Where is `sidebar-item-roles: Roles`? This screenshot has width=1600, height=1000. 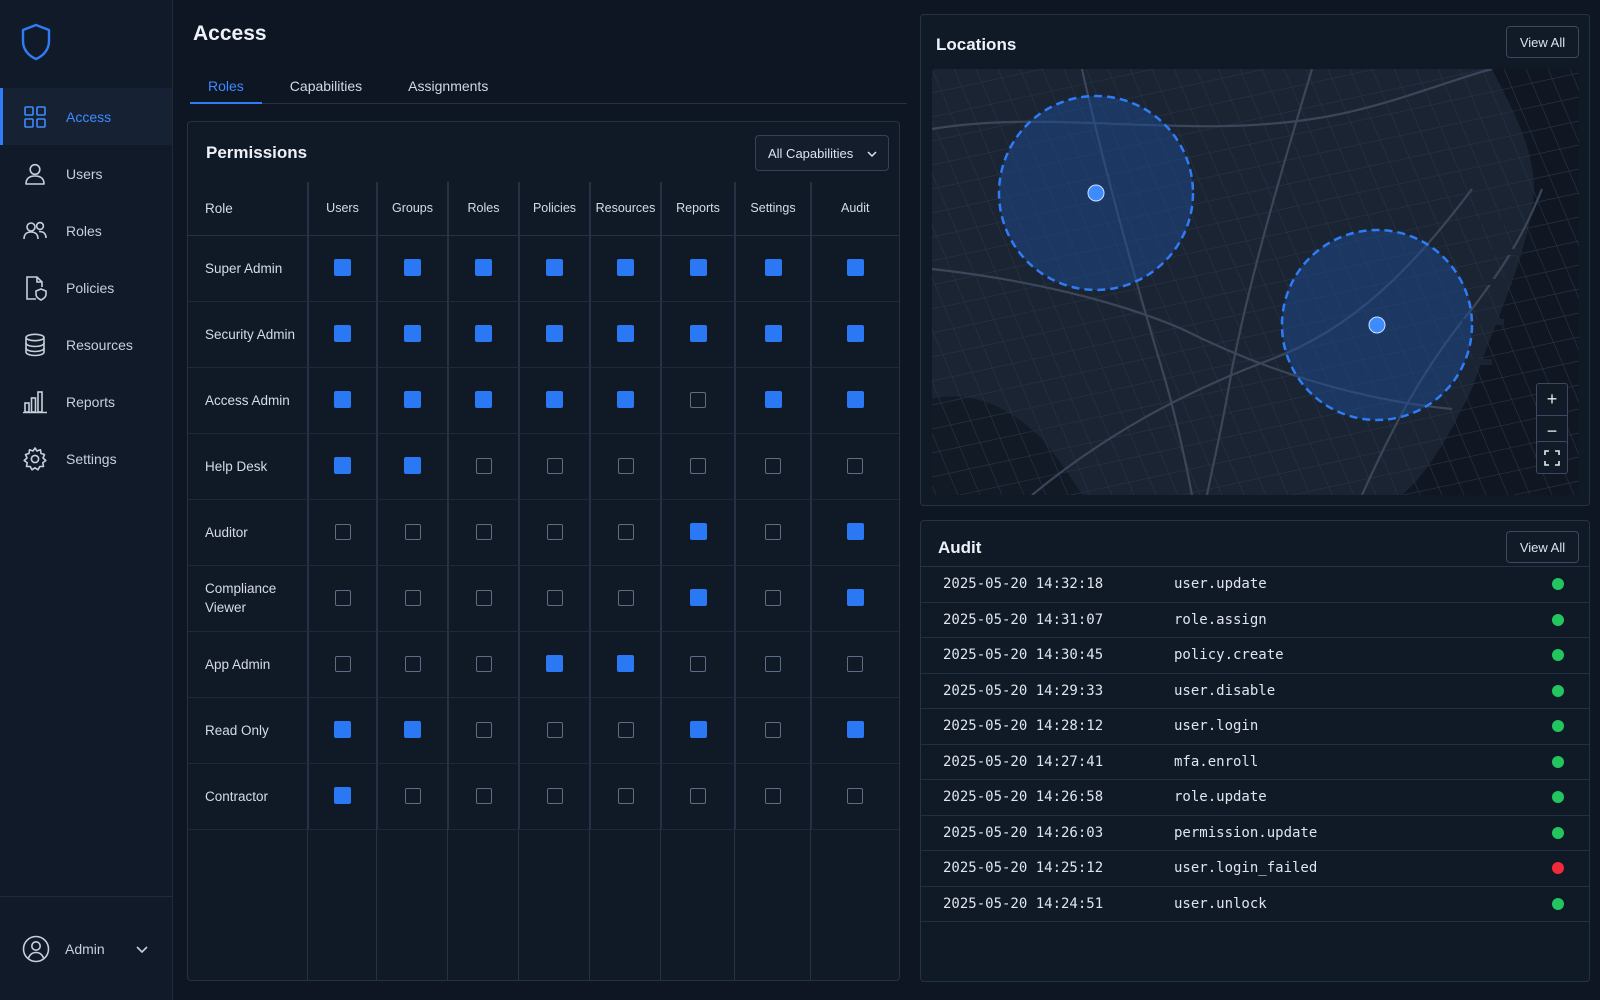
sidebar-item-roles: Roles is located at coordinates (86, 230).